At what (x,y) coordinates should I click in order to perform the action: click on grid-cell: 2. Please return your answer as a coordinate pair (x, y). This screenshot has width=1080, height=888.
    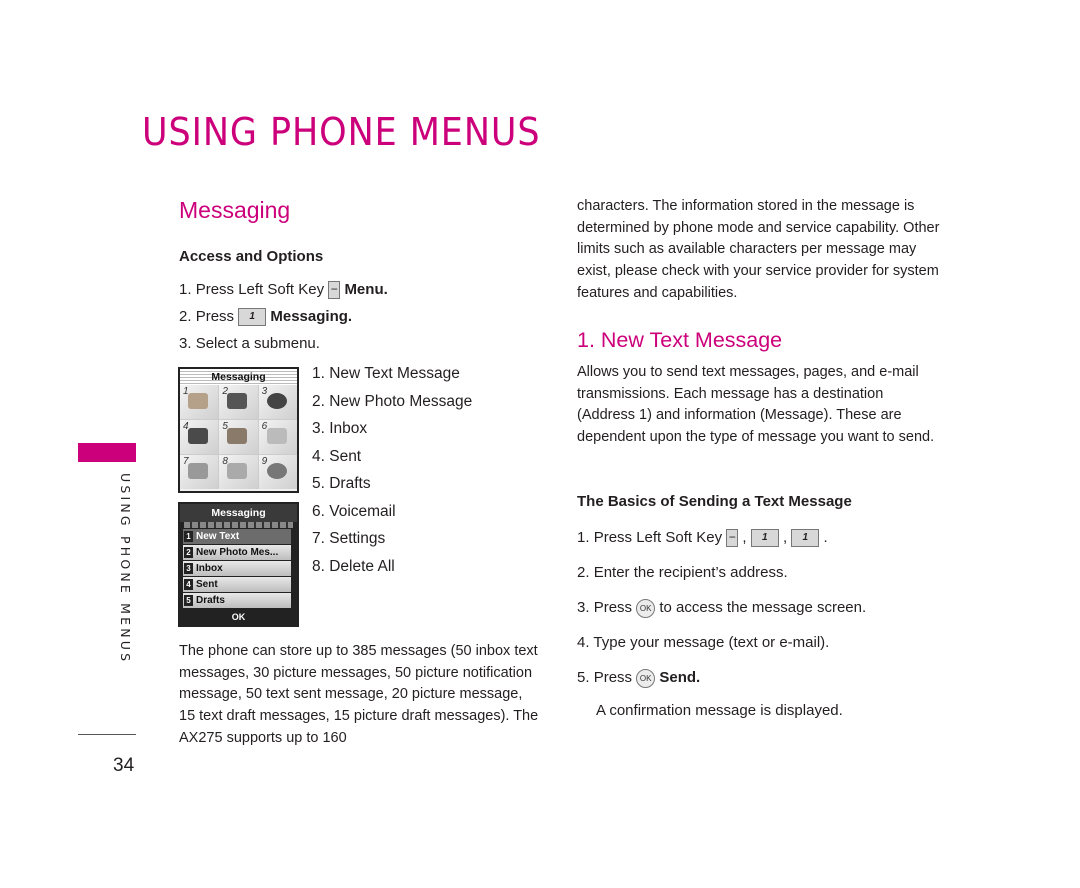
    Looking at the image, I should click on (238, 402).